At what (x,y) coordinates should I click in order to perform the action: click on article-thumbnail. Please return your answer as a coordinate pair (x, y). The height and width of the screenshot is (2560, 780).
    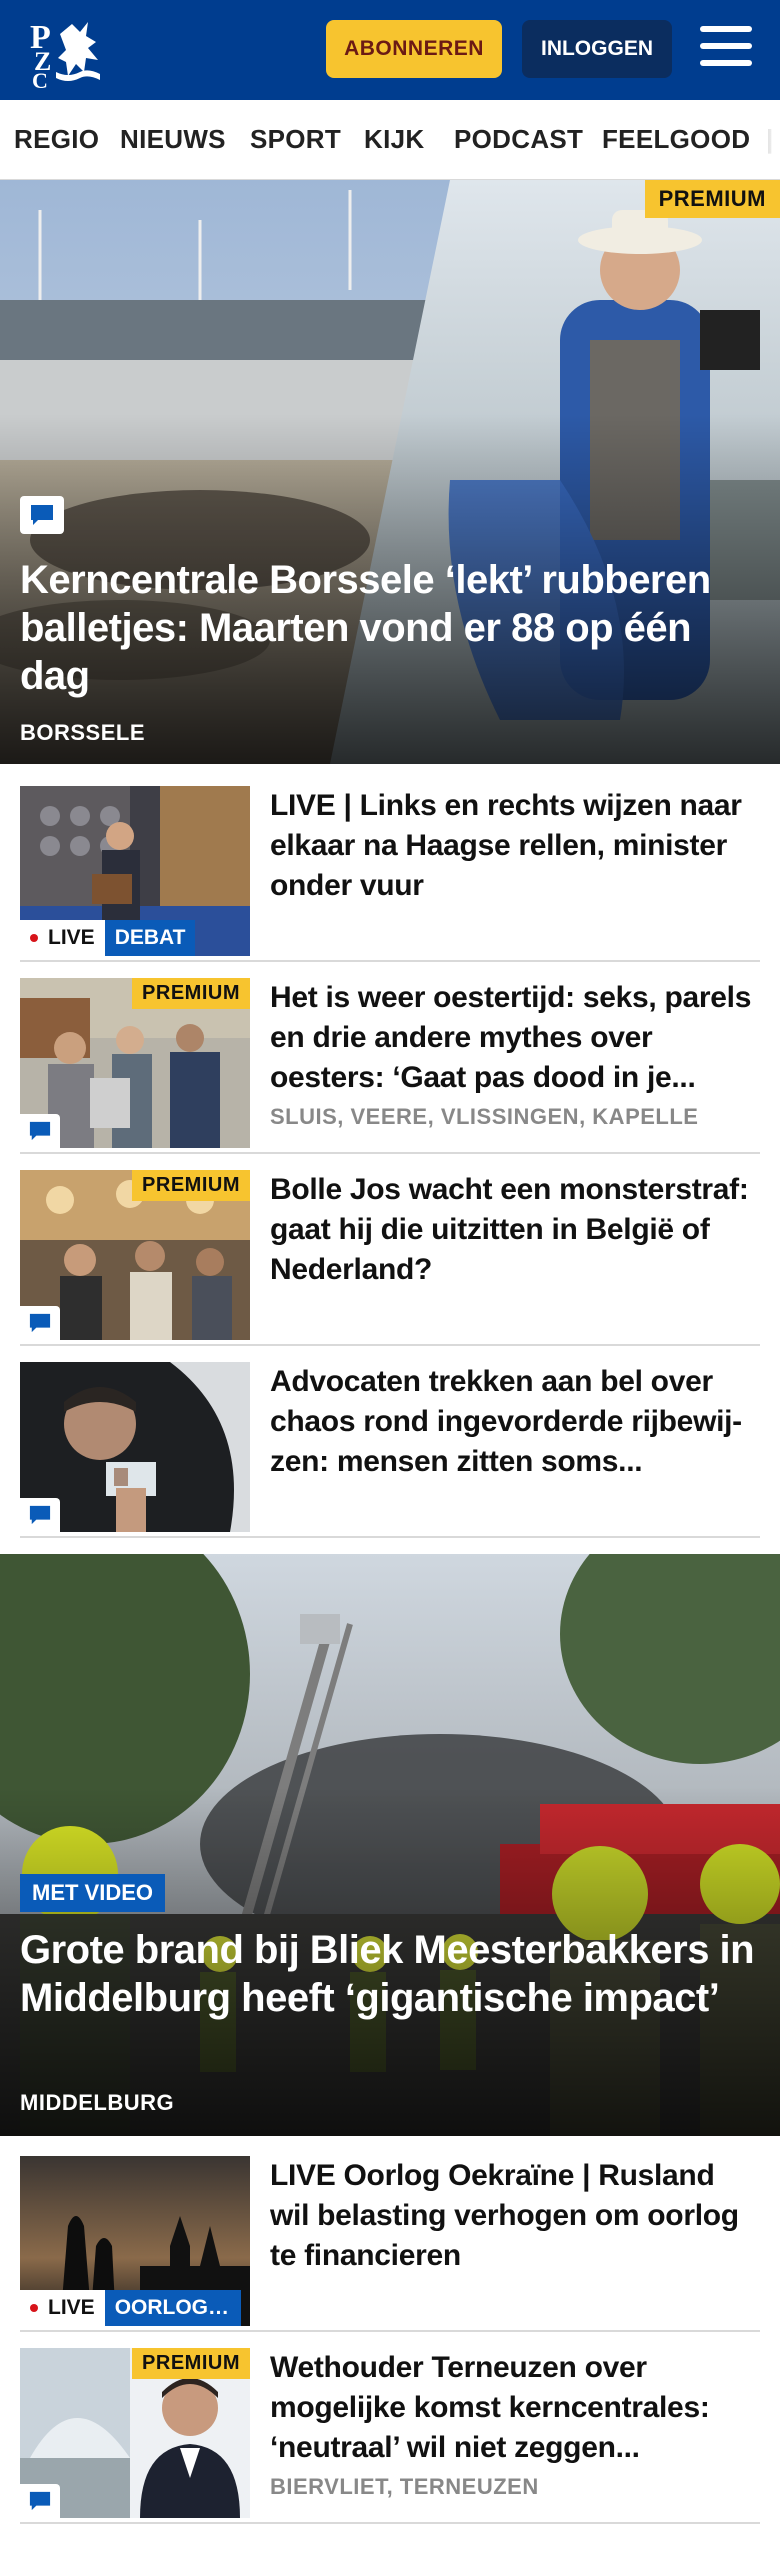
    Looking at the image, I should click on (135, 1447).